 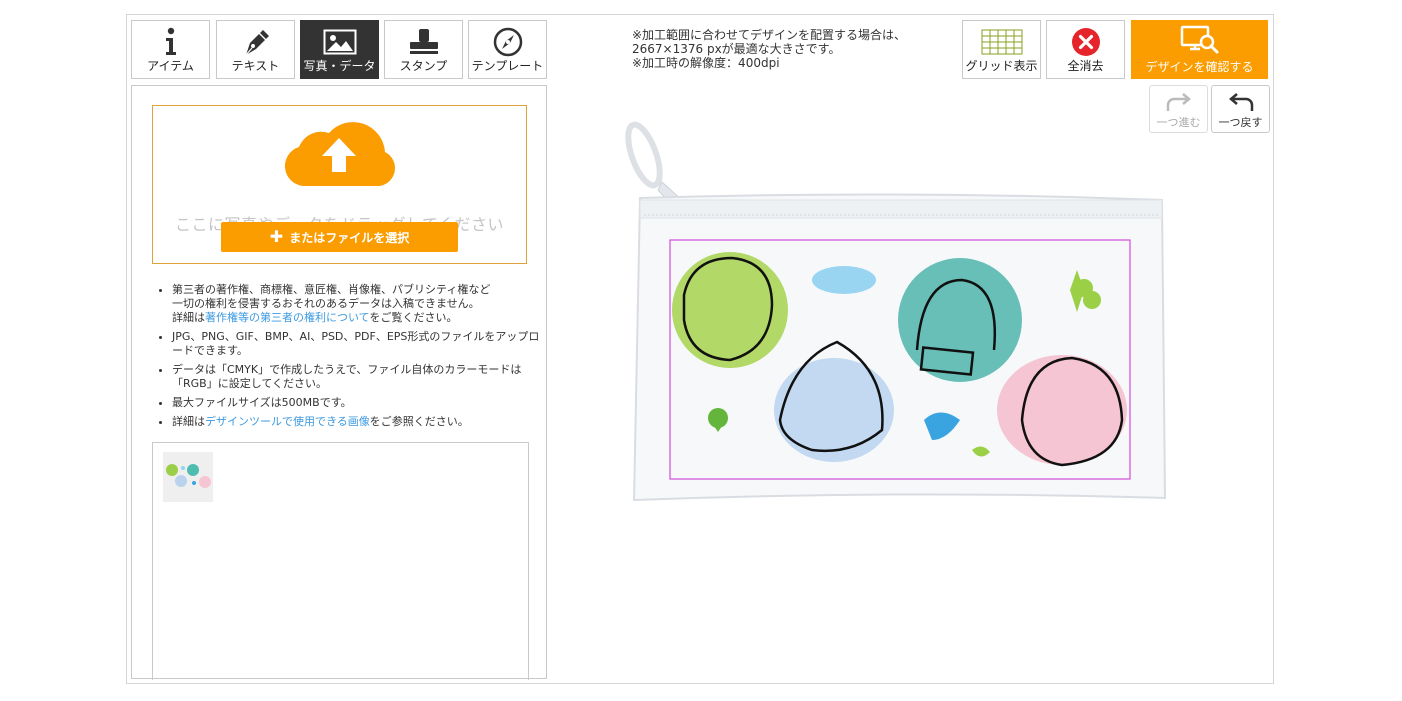 What do you see at coordinates (188, 477) in the screenshot?
I see `uploaded-image-thumbnail` at bounding box center [188, 477].